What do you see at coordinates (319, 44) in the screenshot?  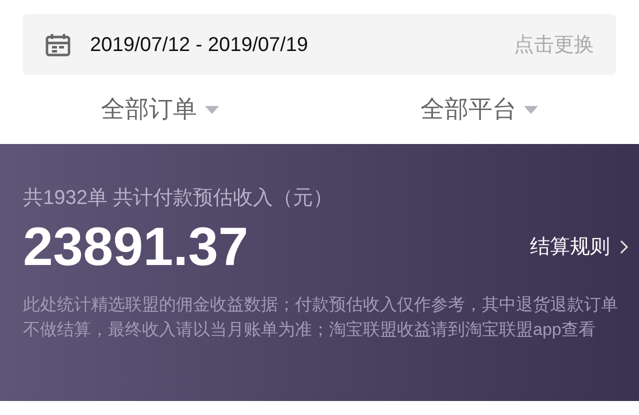 I see `date-range-field: 2019/07/12 - 2019/07/19 点击更换` at bounding box center [319, 44].